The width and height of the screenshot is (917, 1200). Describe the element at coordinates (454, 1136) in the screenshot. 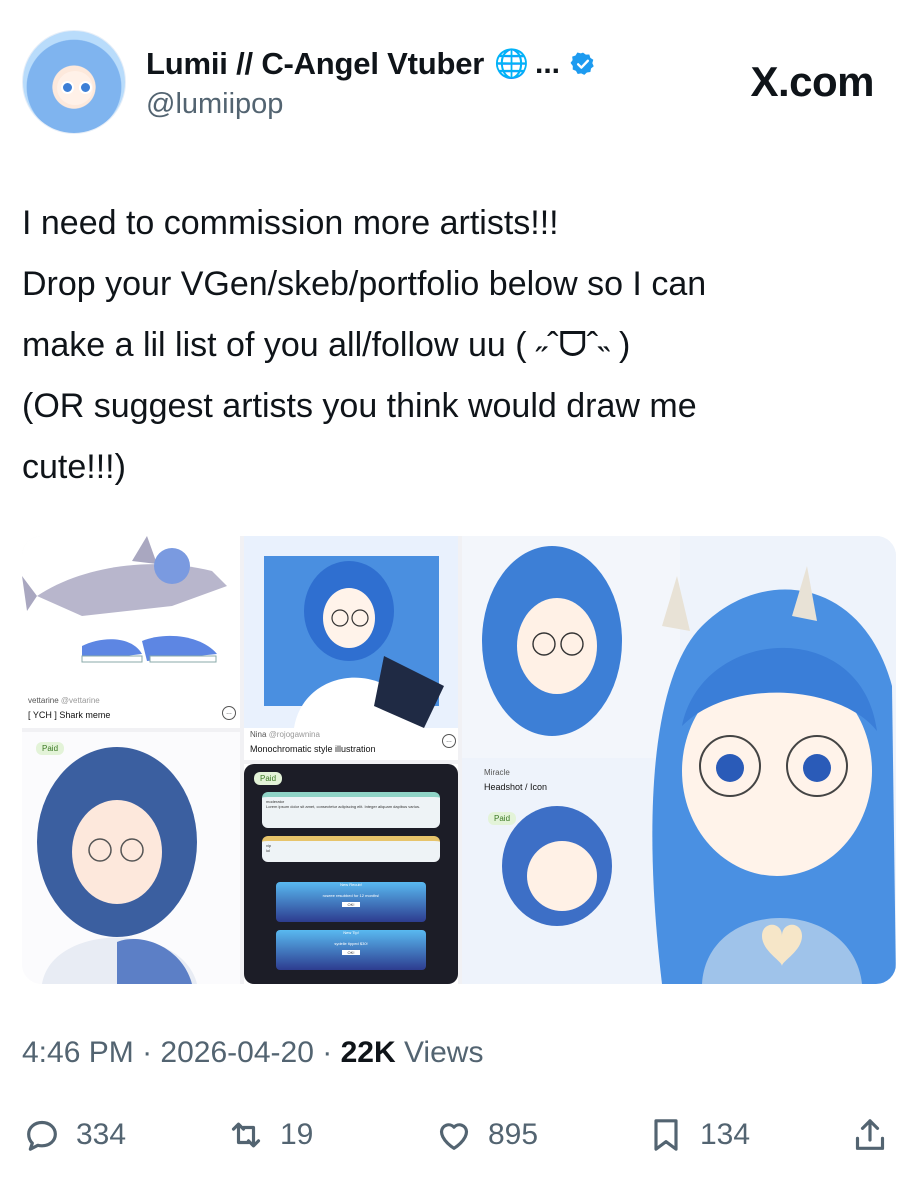

I see `heart-icon` at that location.